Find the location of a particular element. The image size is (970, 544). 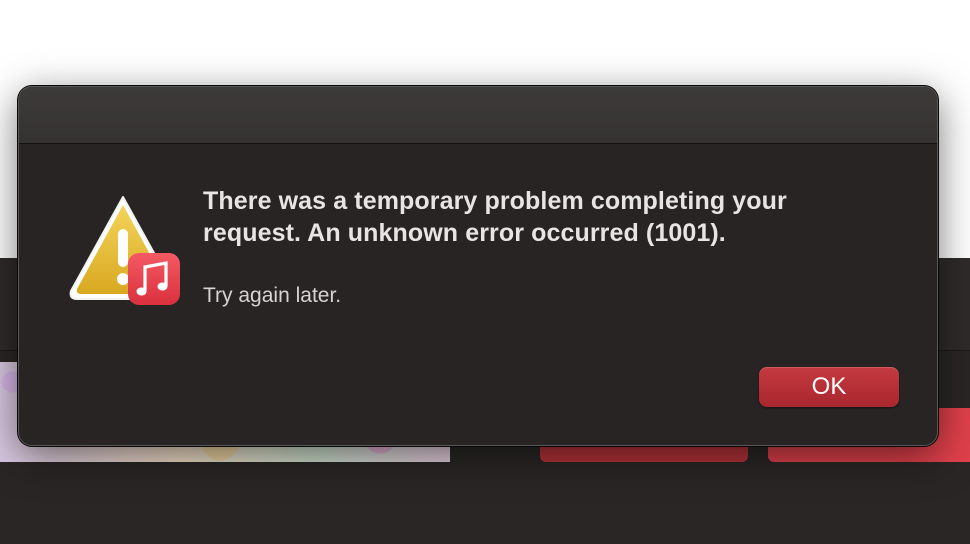

dialog-titlebar is located at coordinates (478, 115).